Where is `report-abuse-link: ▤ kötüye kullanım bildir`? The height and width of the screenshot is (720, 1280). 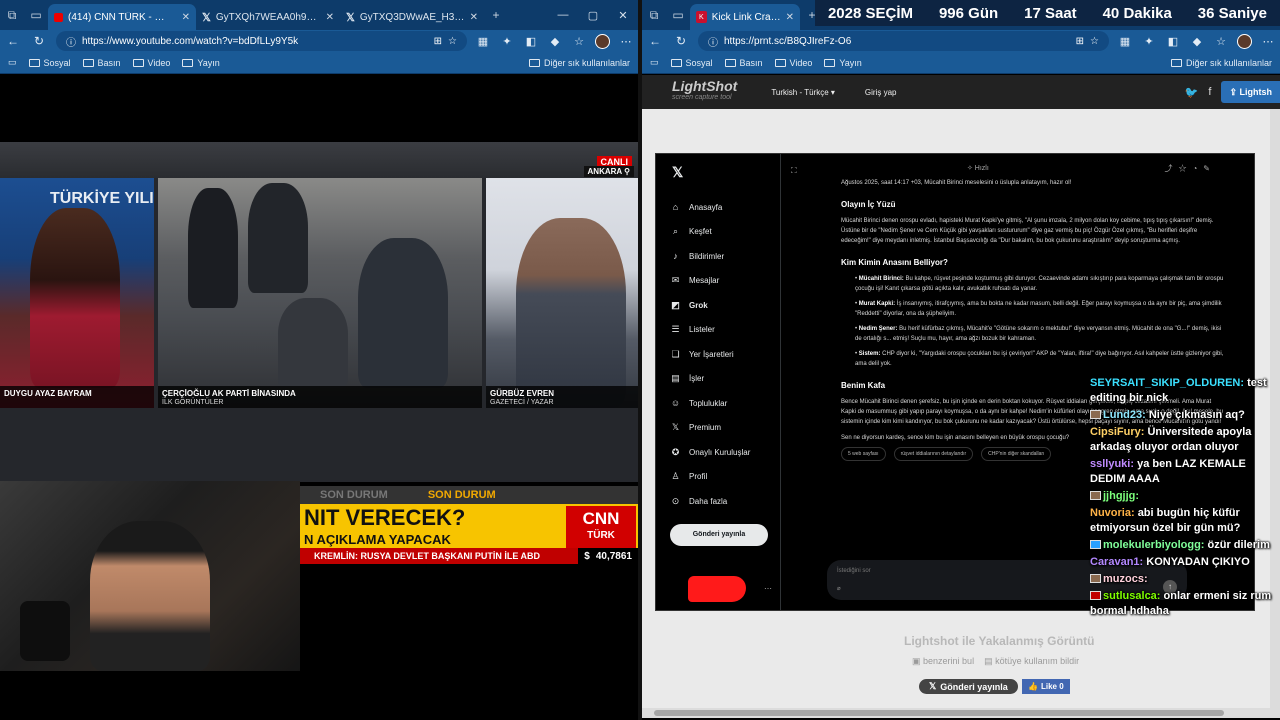
report-abuse-link: ▤ kötüye kullanım bildir is located at coordinates (1031, 661).